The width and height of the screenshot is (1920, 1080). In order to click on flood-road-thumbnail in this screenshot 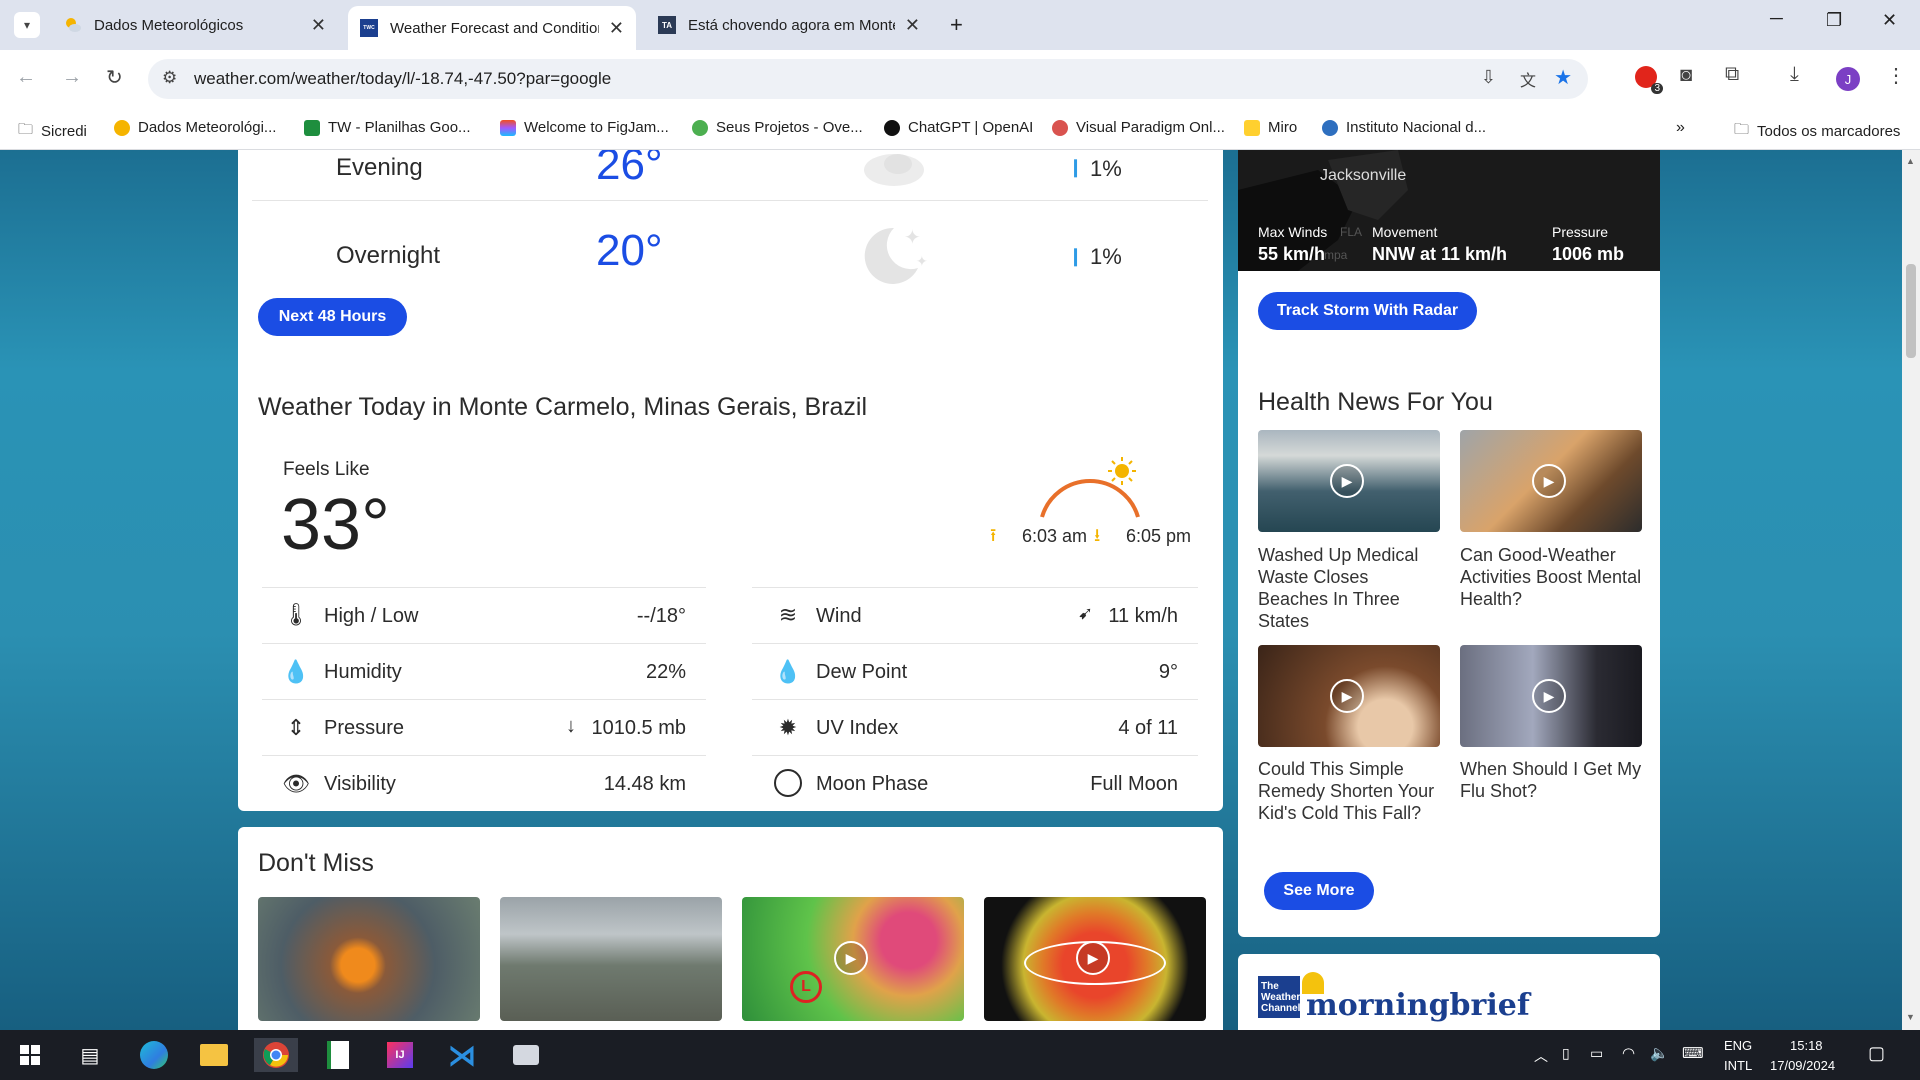, I will do `click(611, 959)`.